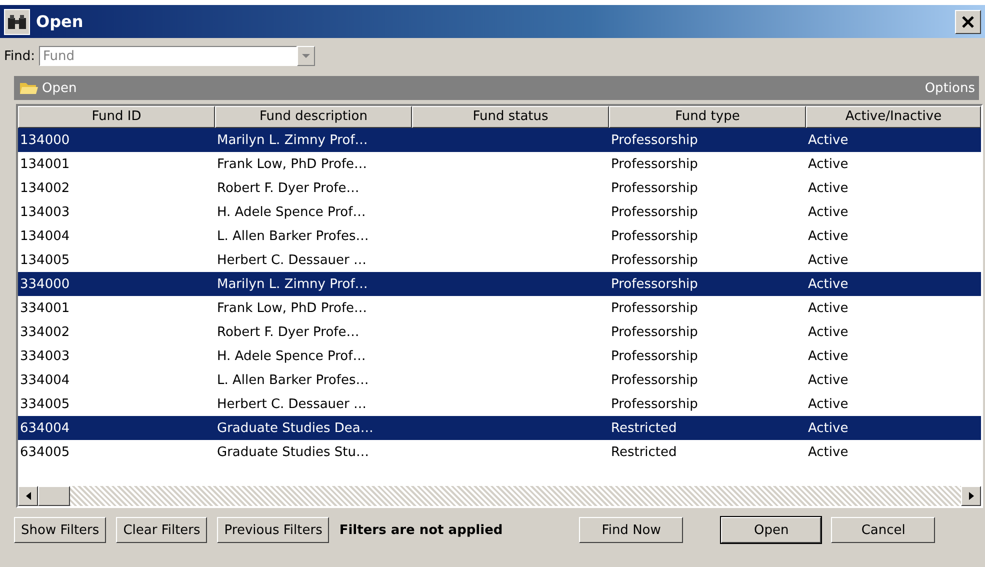  Describe the element at coordinates (45, 308) in the screenshot. I see `table-cell-text: 334001` at that location.